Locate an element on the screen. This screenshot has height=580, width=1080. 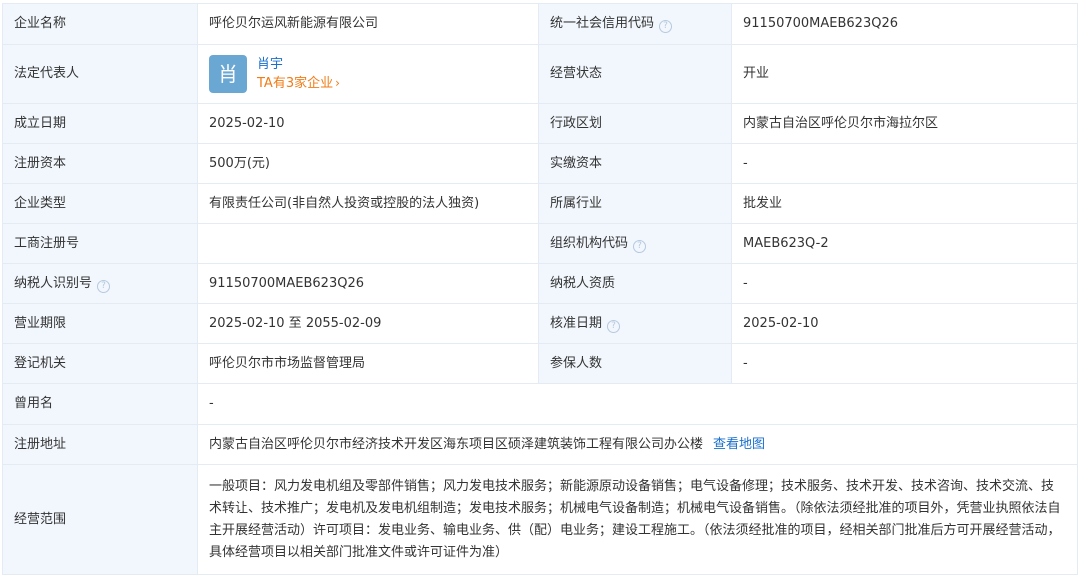
biz-reg-no-label: 工商注册号 is located at coordinates (100, 243).